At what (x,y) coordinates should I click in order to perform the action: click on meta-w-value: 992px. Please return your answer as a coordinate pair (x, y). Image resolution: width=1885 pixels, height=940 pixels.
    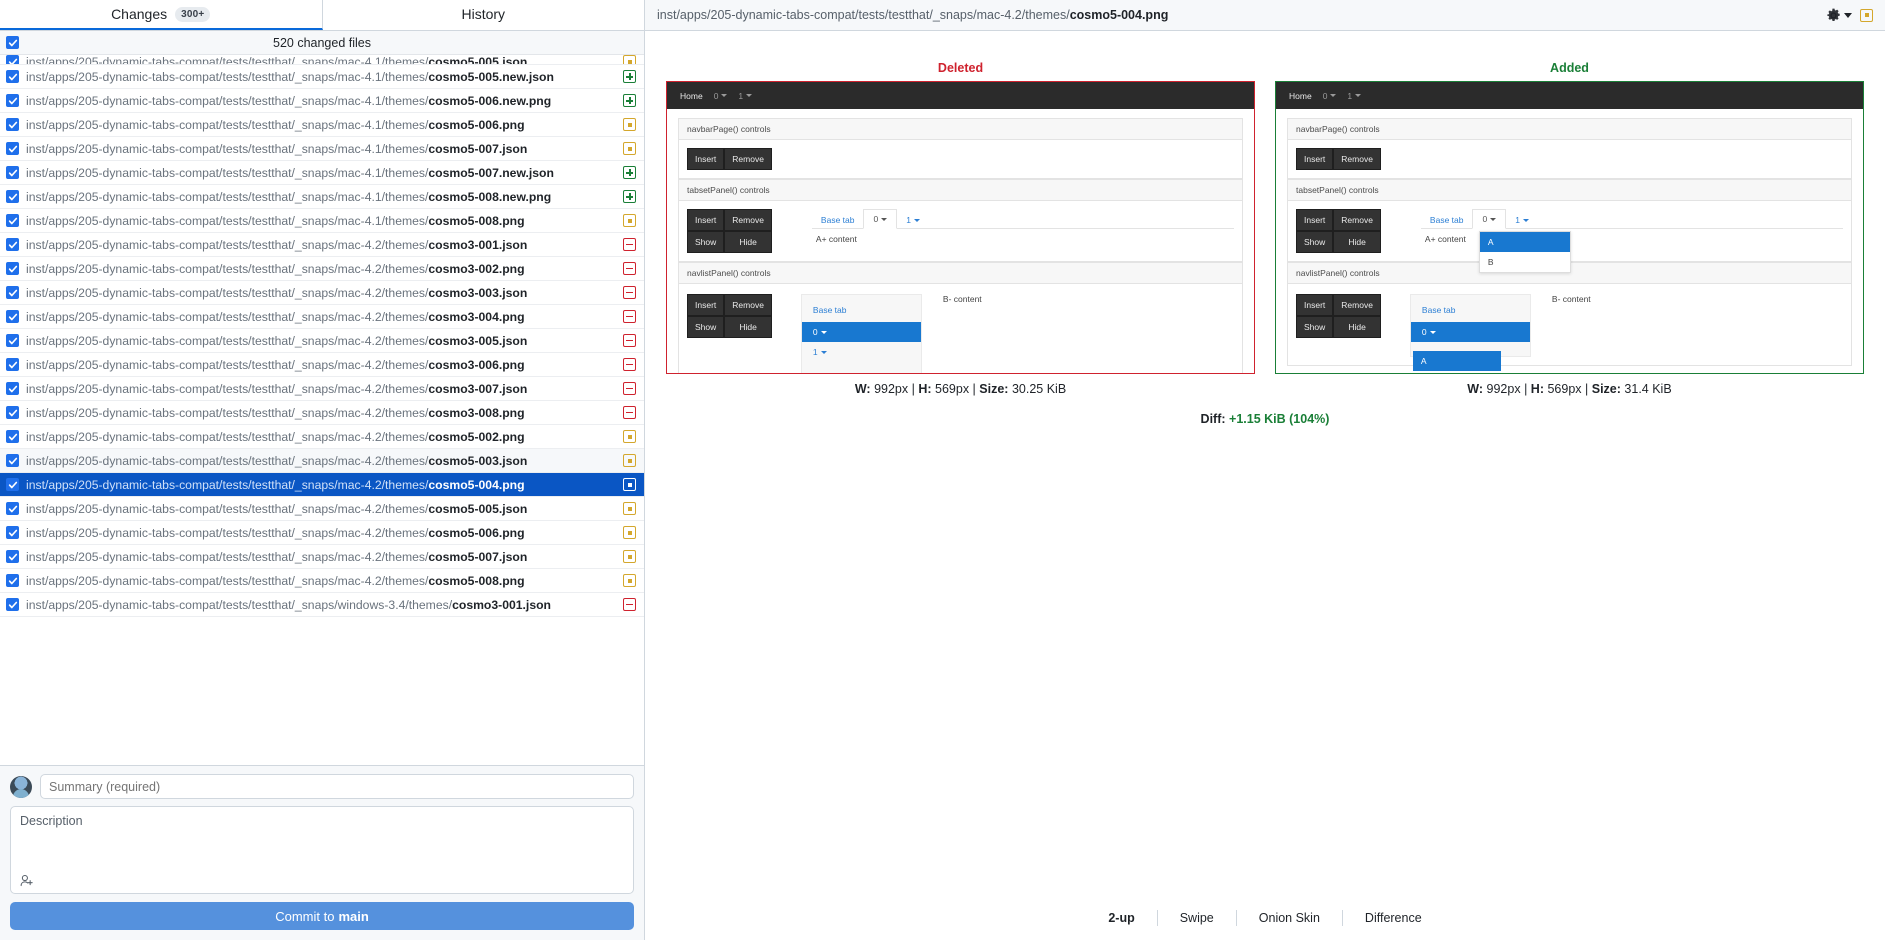
    Looking at the image, I should click on (891, 389).